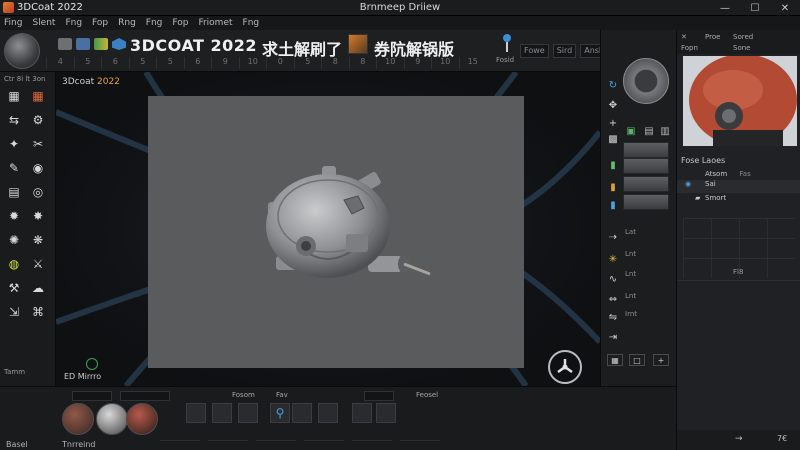 The height and width of the screenshot is (450, 800). What do you see at coordinates (127, 23) in the screenshot?
I see `menu-item: Rng` at bounding box center [127, 23].